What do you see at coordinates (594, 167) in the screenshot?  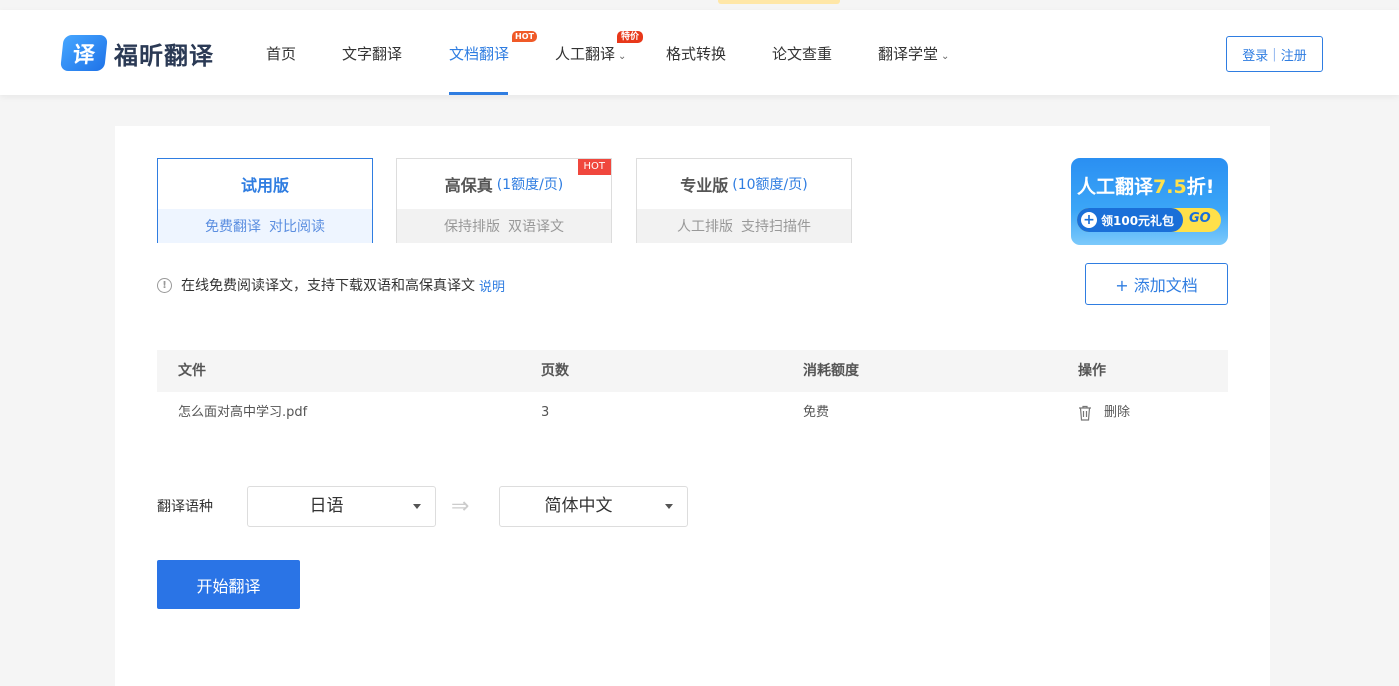 I see `plan-hot-badge: HOT` at bounding box center [594, 167].